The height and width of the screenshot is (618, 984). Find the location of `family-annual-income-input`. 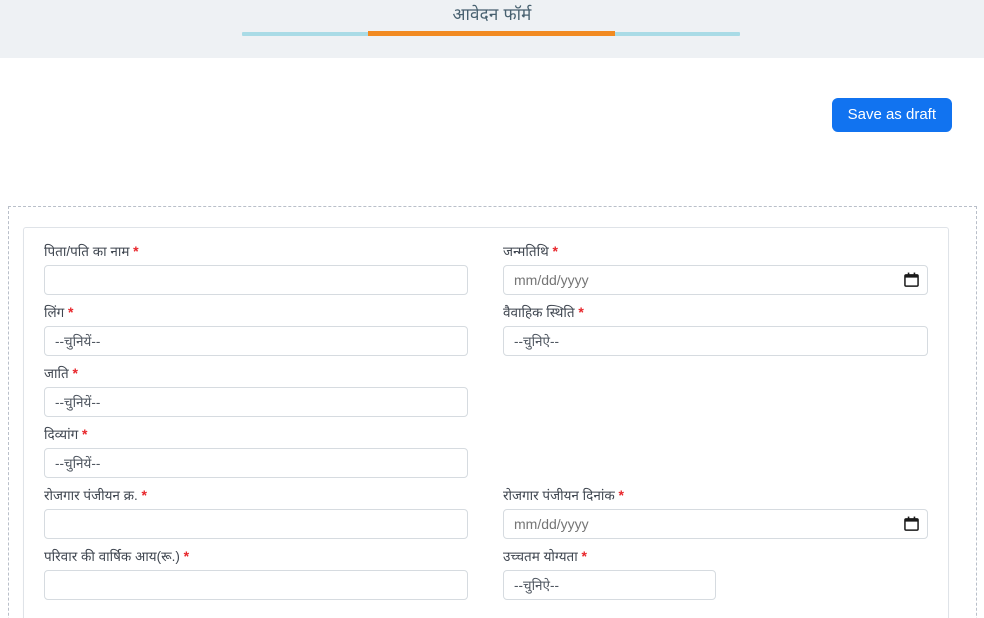

family-annual-income-input is located at coordinates (256, 585).